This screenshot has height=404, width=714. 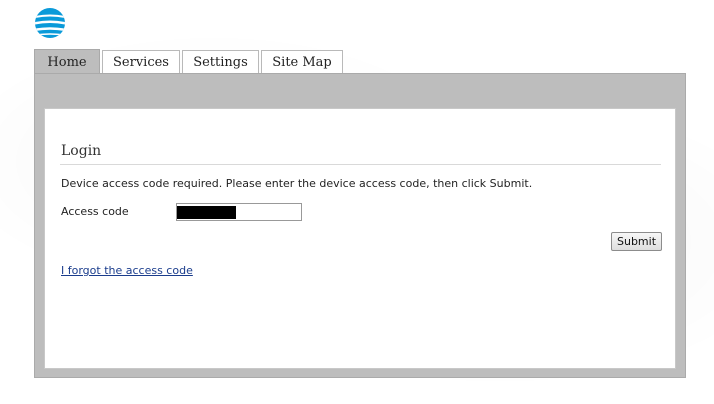 I want to click on forgot-access-code-link: I forgot the access code, so click(x=127, y=270).